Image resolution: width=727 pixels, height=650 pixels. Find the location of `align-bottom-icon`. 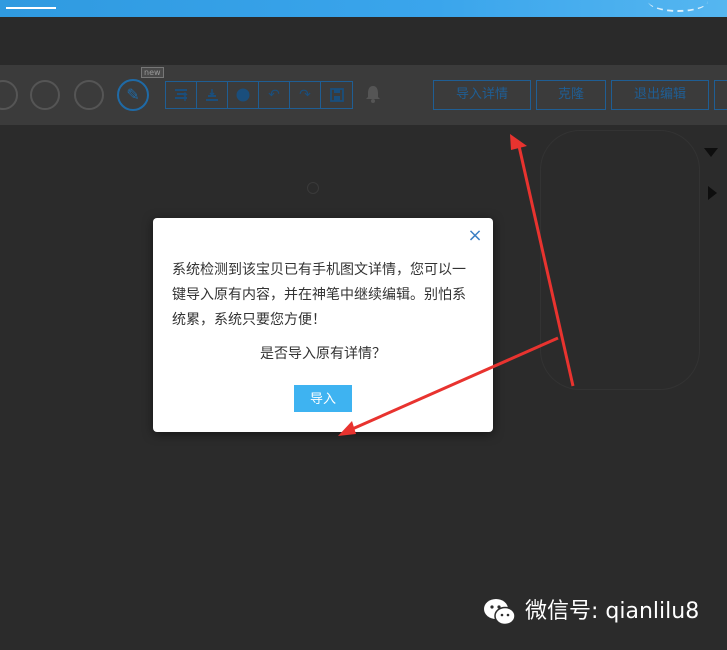

align-bottom-icon is located at coordinates (212, 95).